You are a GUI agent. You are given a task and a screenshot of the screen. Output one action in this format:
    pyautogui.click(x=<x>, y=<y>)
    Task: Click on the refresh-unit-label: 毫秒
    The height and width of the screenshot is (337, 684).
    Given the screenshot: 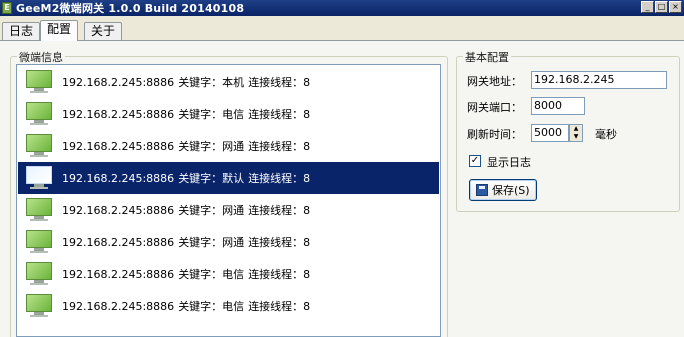 What is the action you would take?
    pyautogui.click(x=606, y=134)
    